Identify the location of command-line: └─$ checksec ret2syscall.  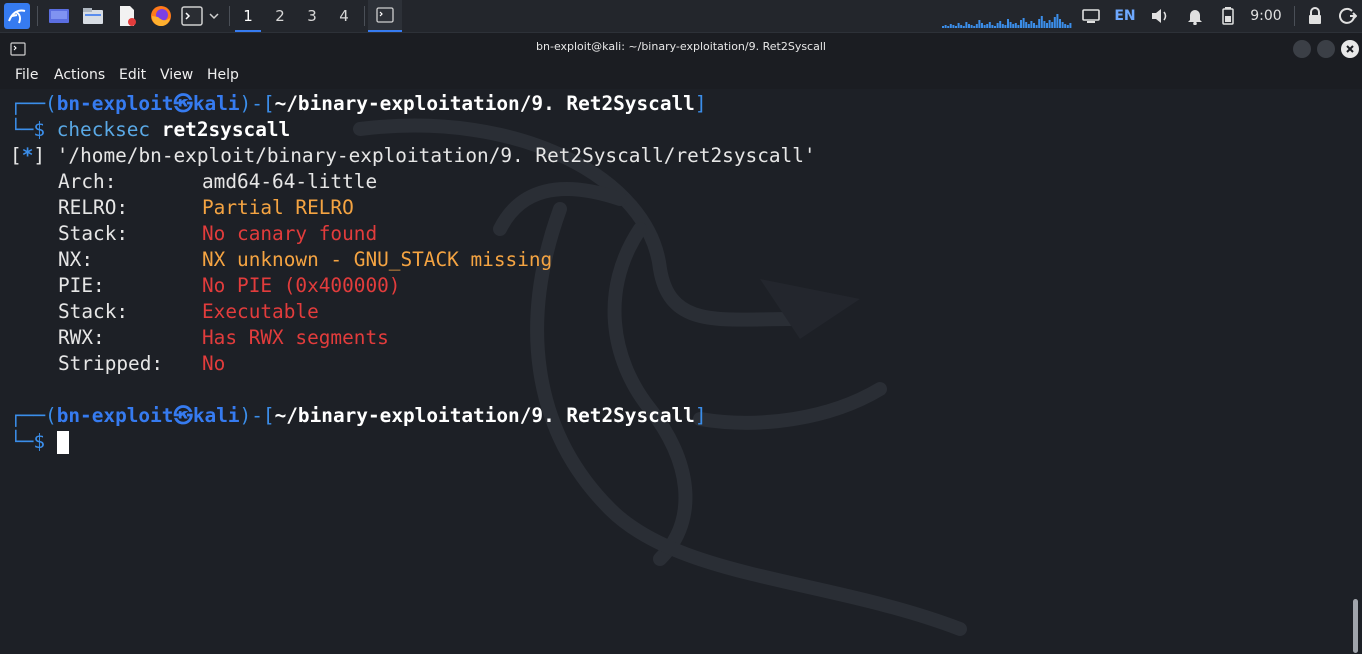
(150, 130).